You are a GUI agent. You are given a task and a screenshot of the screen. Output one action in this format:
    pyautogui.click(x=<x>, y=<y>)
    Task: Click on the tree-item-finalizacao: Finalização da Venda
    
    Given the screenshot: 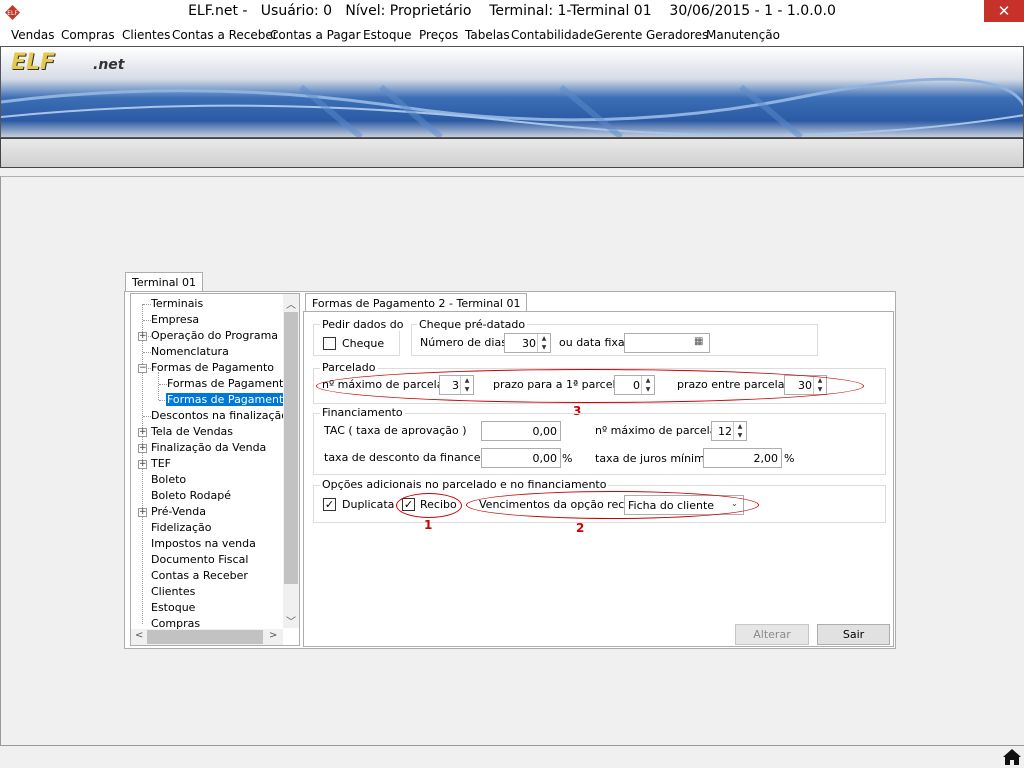 What is the action you would take?
    pyautogui.click(x=208, y=447)
    